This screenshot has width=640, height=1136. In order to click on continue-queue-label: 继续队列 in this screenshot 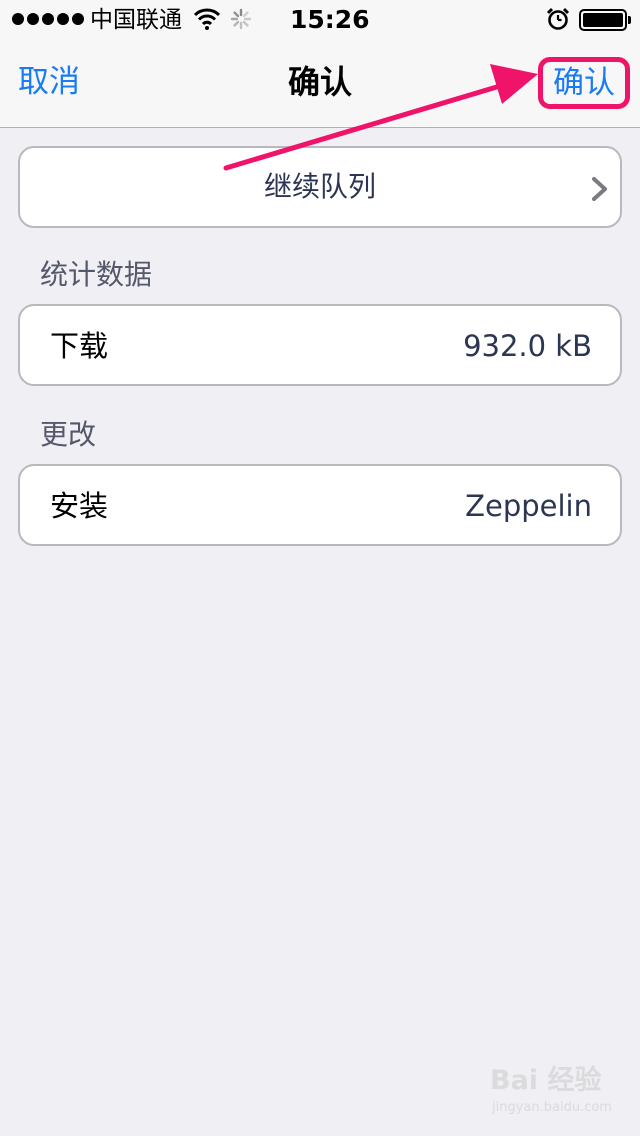, I will do `click(319, 186)`.